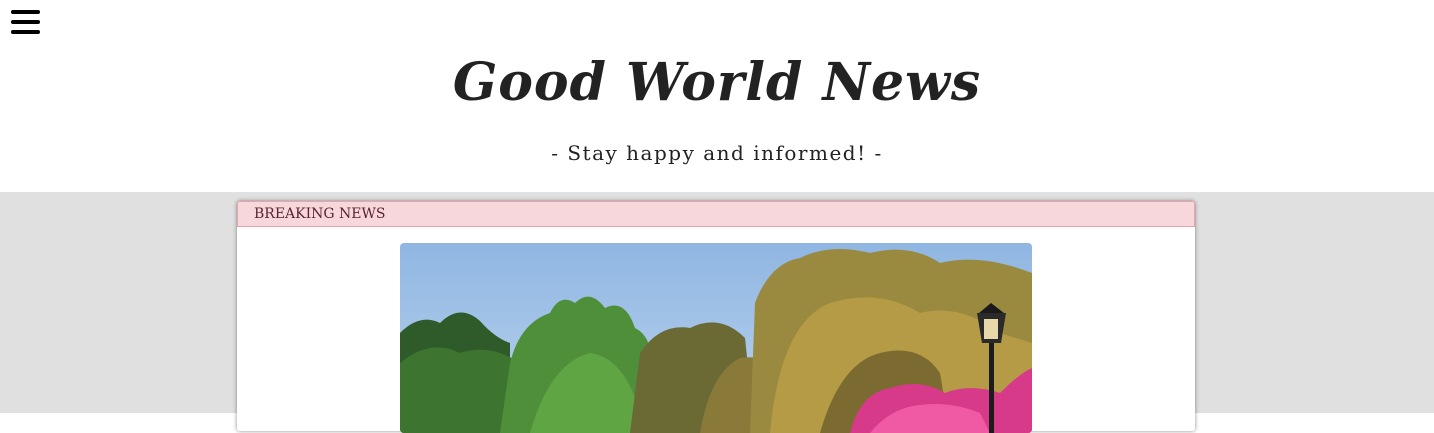  I want to click on hamburger-menu-icon, so click(26, 22).